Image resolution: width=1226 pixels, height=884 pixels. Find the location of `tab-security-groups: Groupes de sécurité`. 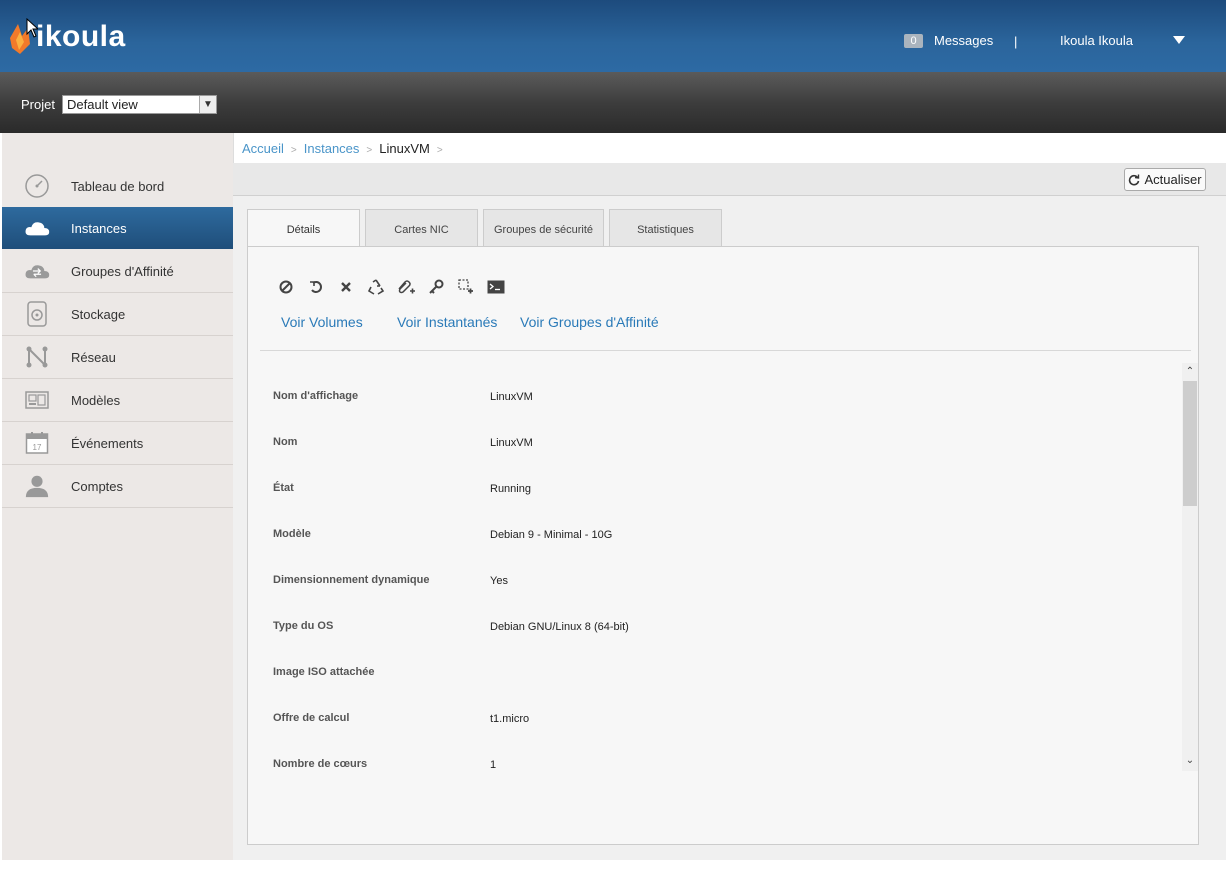

tab-security-groups: Groupes de sécurité is located at coordinates (543, 228).